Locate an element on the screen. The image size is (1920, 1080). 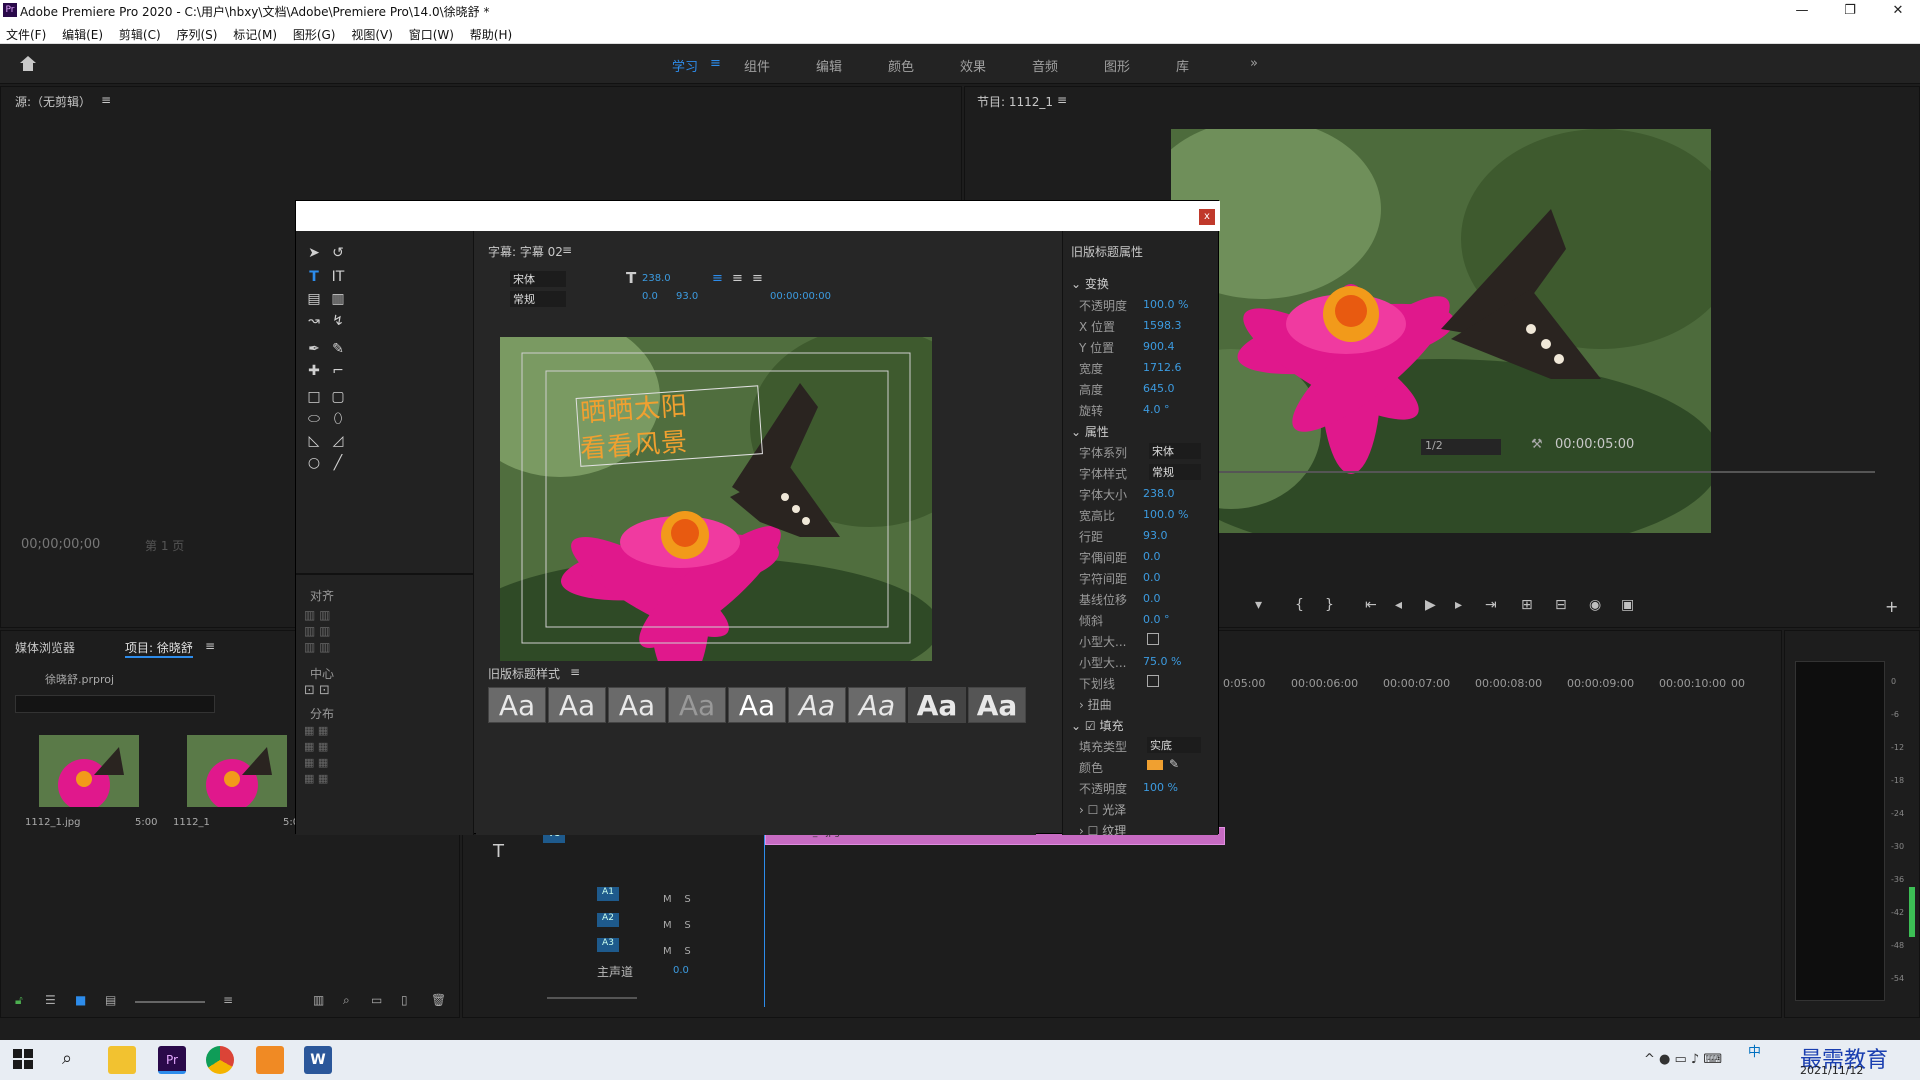
comparison-view-icon: ▣ is located at coordinates (1627, 605).